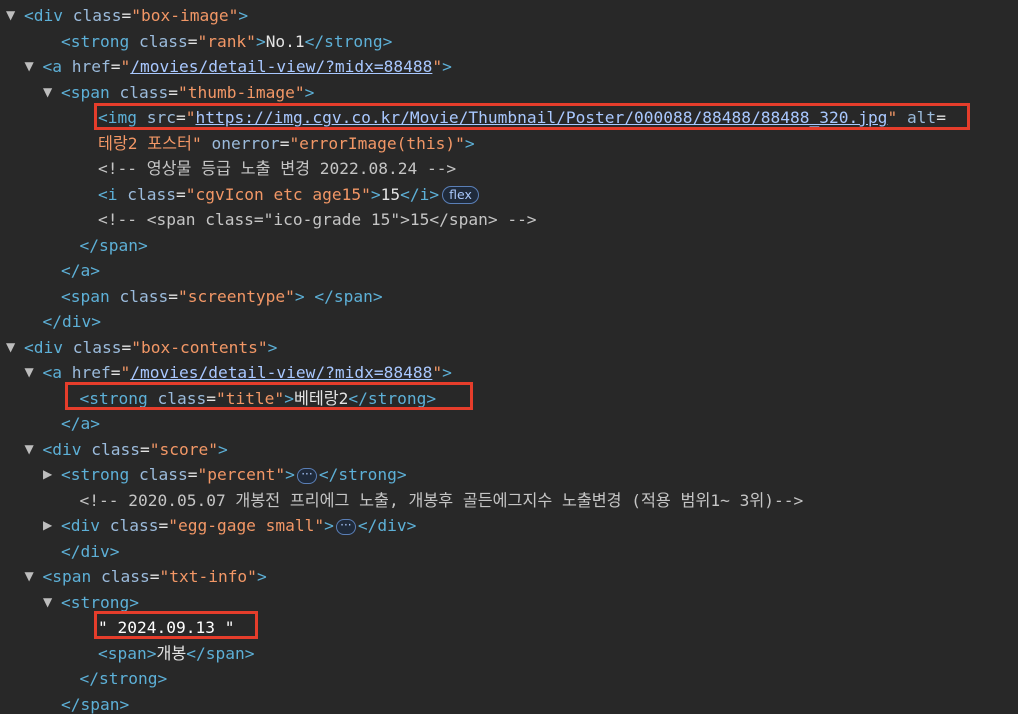  I want to click on dom-node-line: ▼ <div class="box-contents">, so click(138, 347).